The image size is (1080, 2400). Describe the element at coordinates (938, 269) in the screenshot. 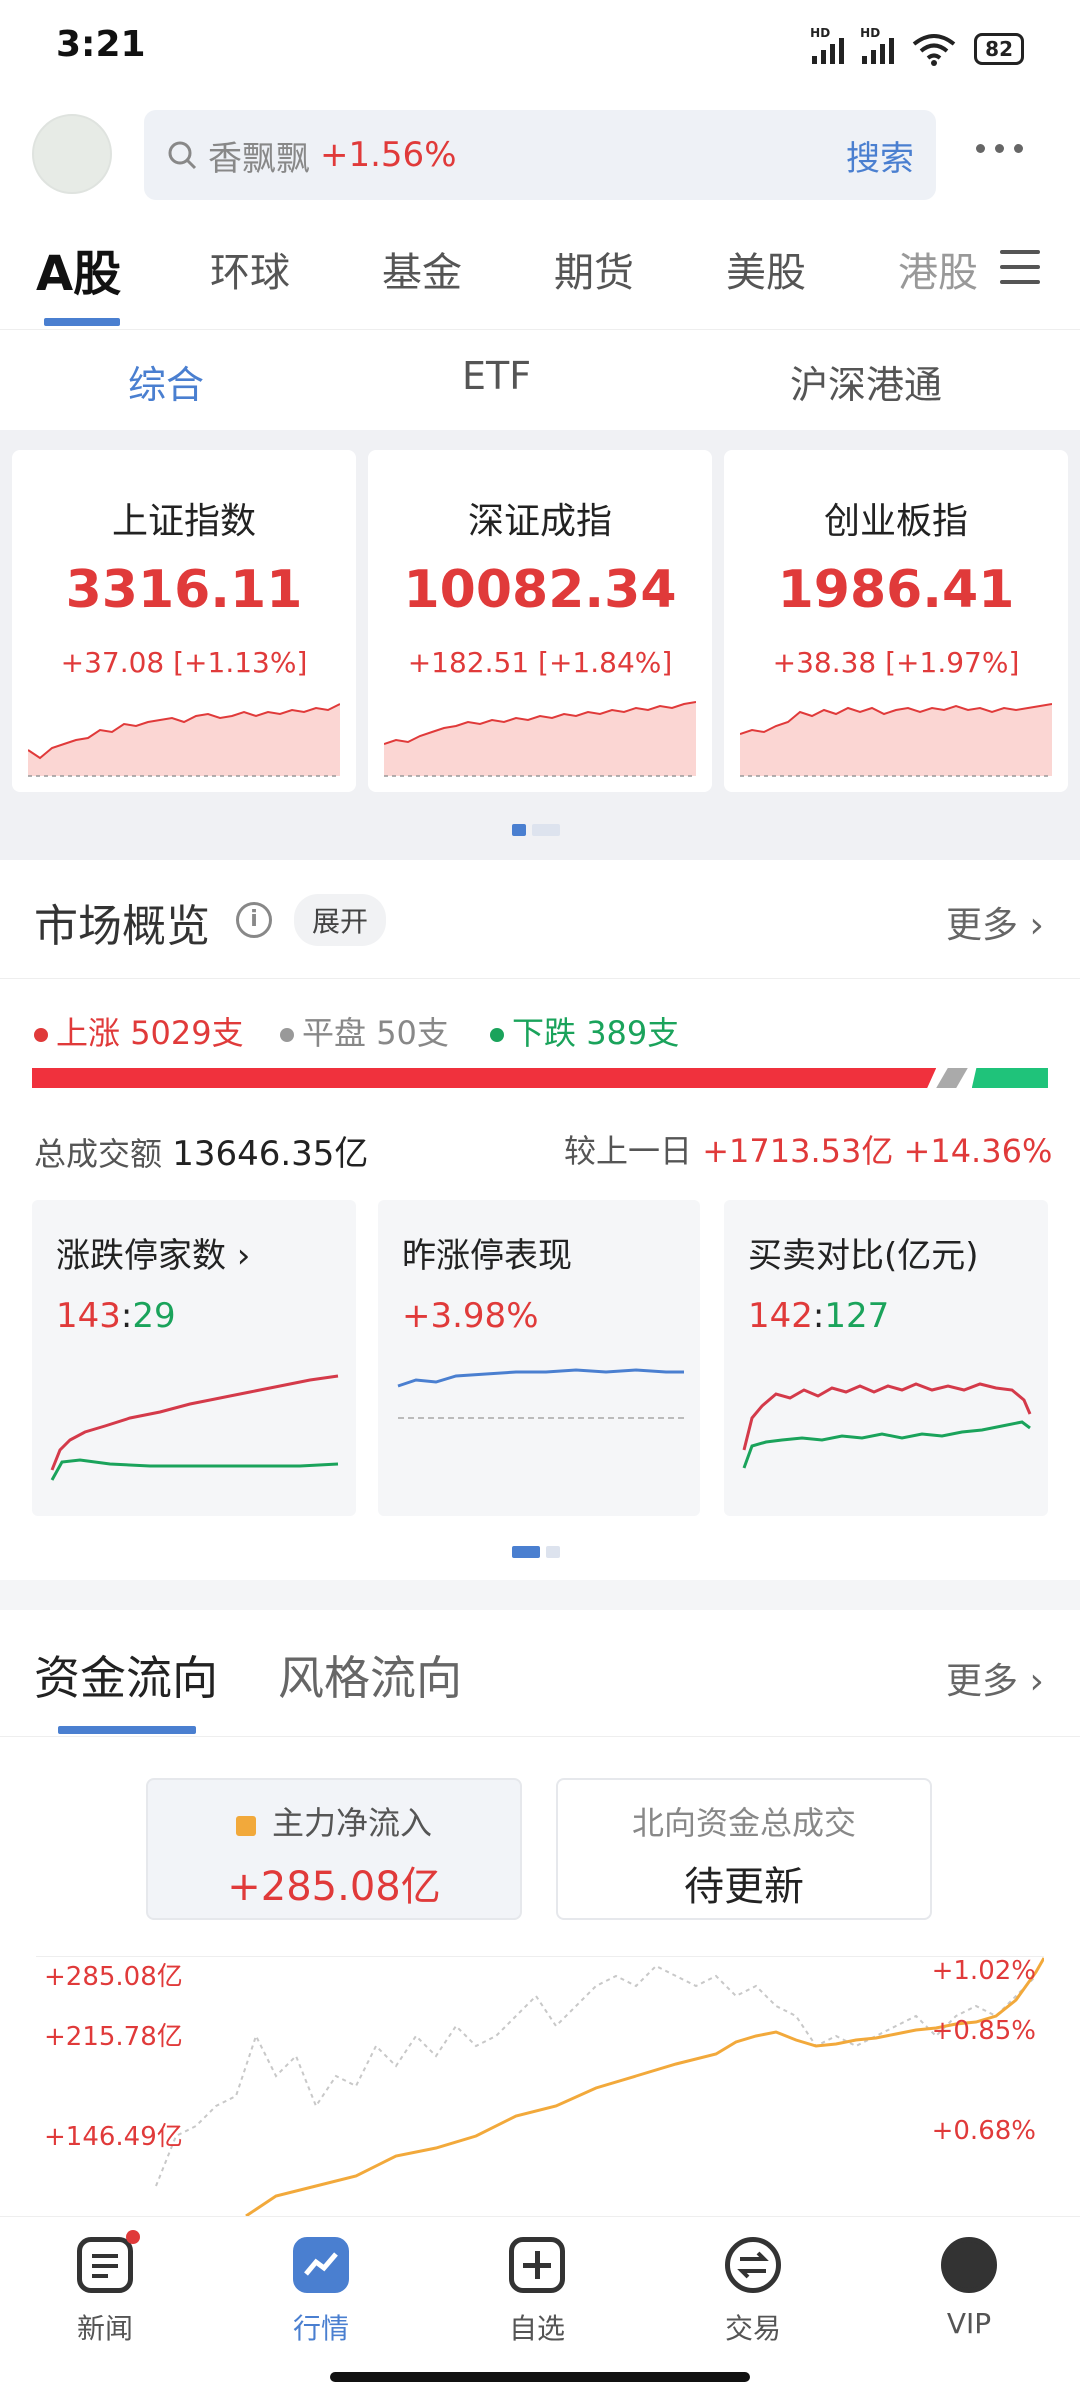

I see `tab-hk-stocks: 港股` at that location.